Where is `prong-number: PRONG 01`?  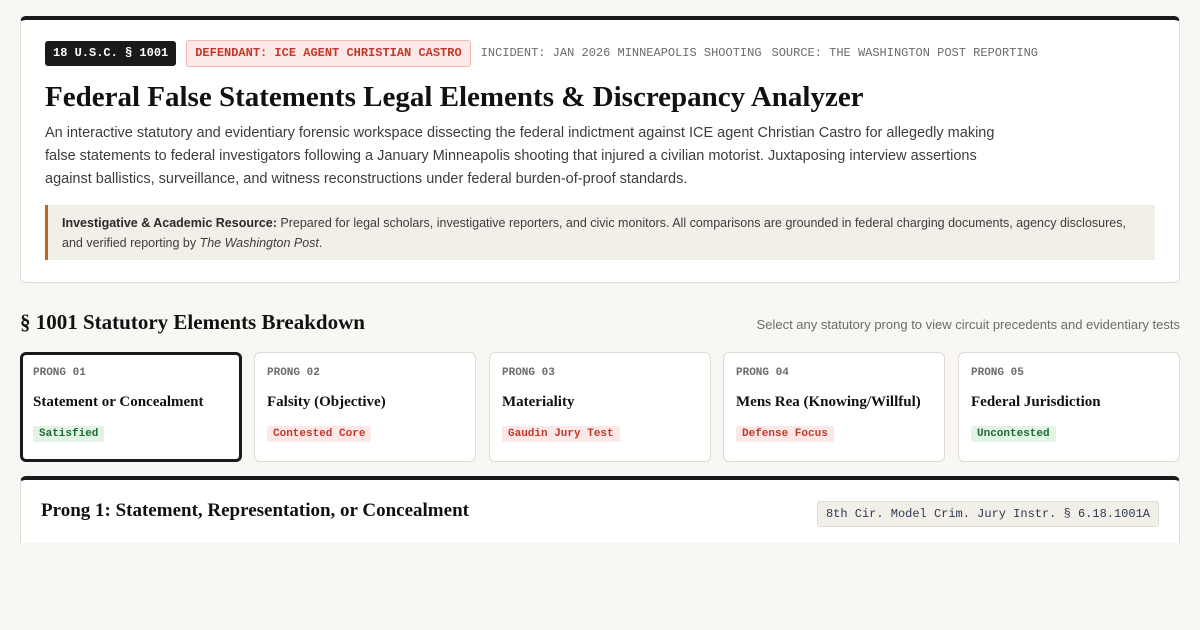
prong-number: PRONG 01 is located at coordinates (59, 373).